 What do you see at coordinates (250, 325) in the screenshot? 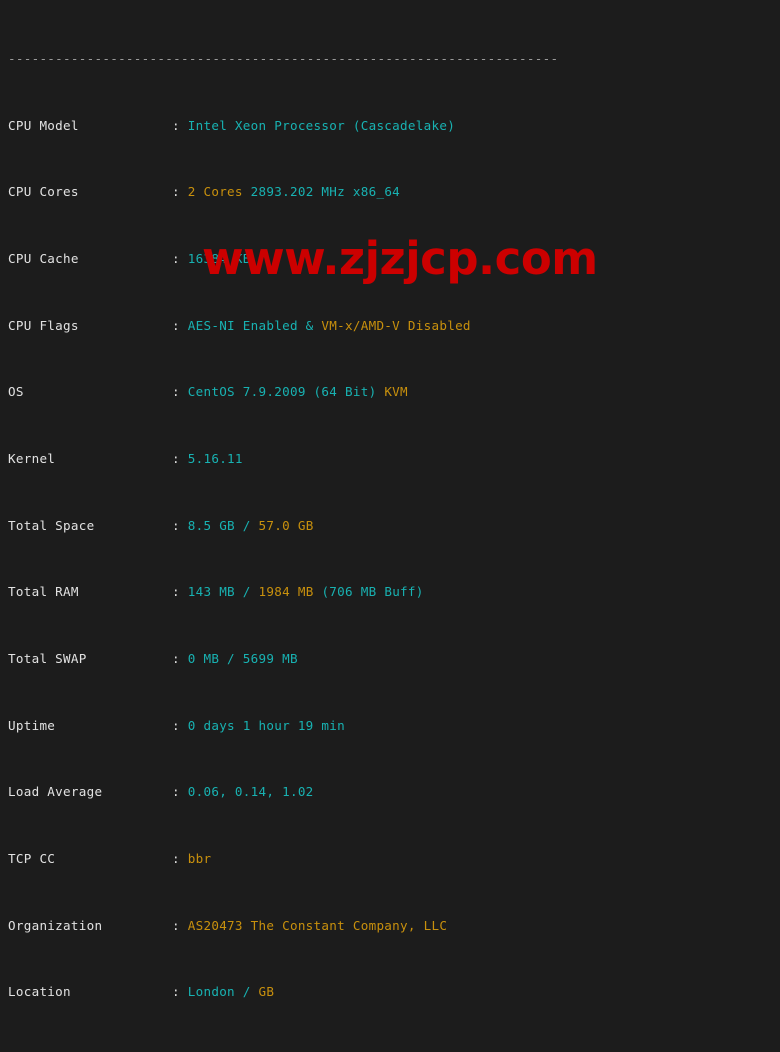
I see `value-cpu-flags-aes: AES-NI Enabled &` at bounding box center [250, 325].